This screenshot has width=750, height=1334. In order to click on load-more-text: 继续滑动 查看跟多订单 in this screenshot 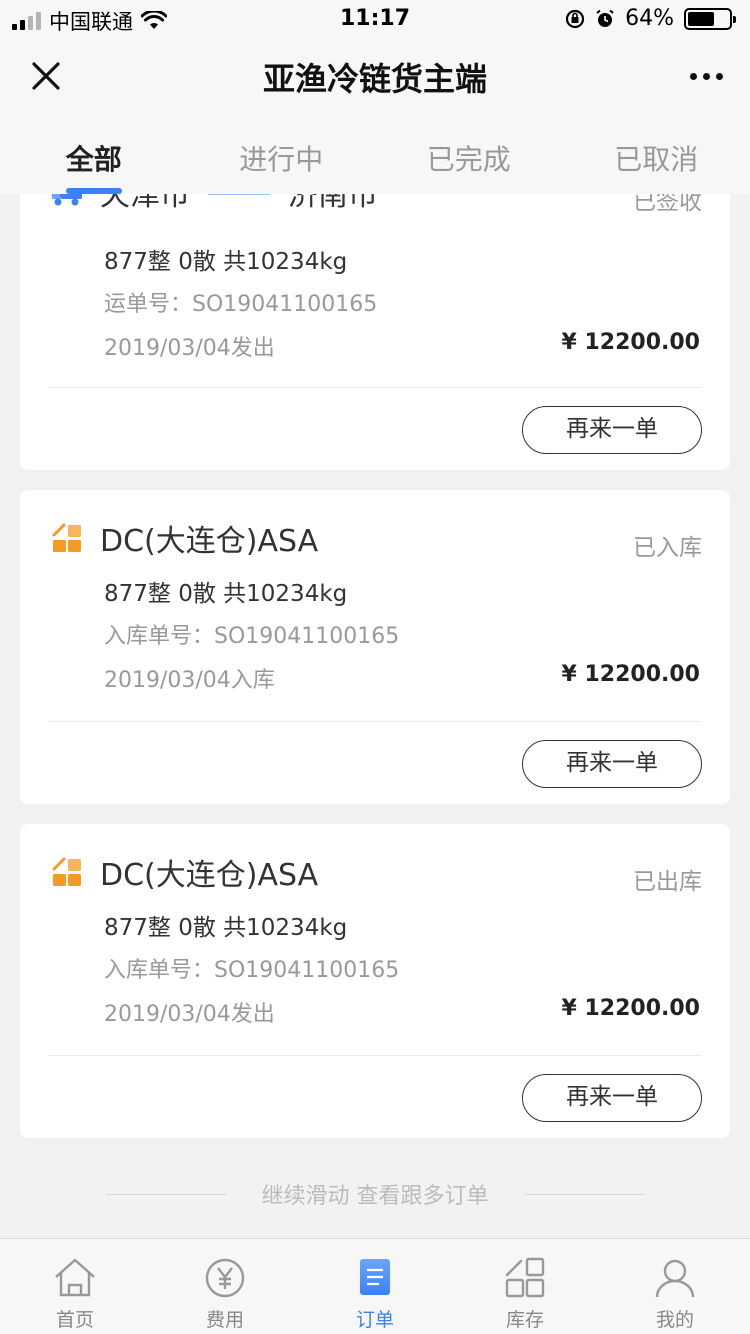, I will do `click(375, 1196)`.